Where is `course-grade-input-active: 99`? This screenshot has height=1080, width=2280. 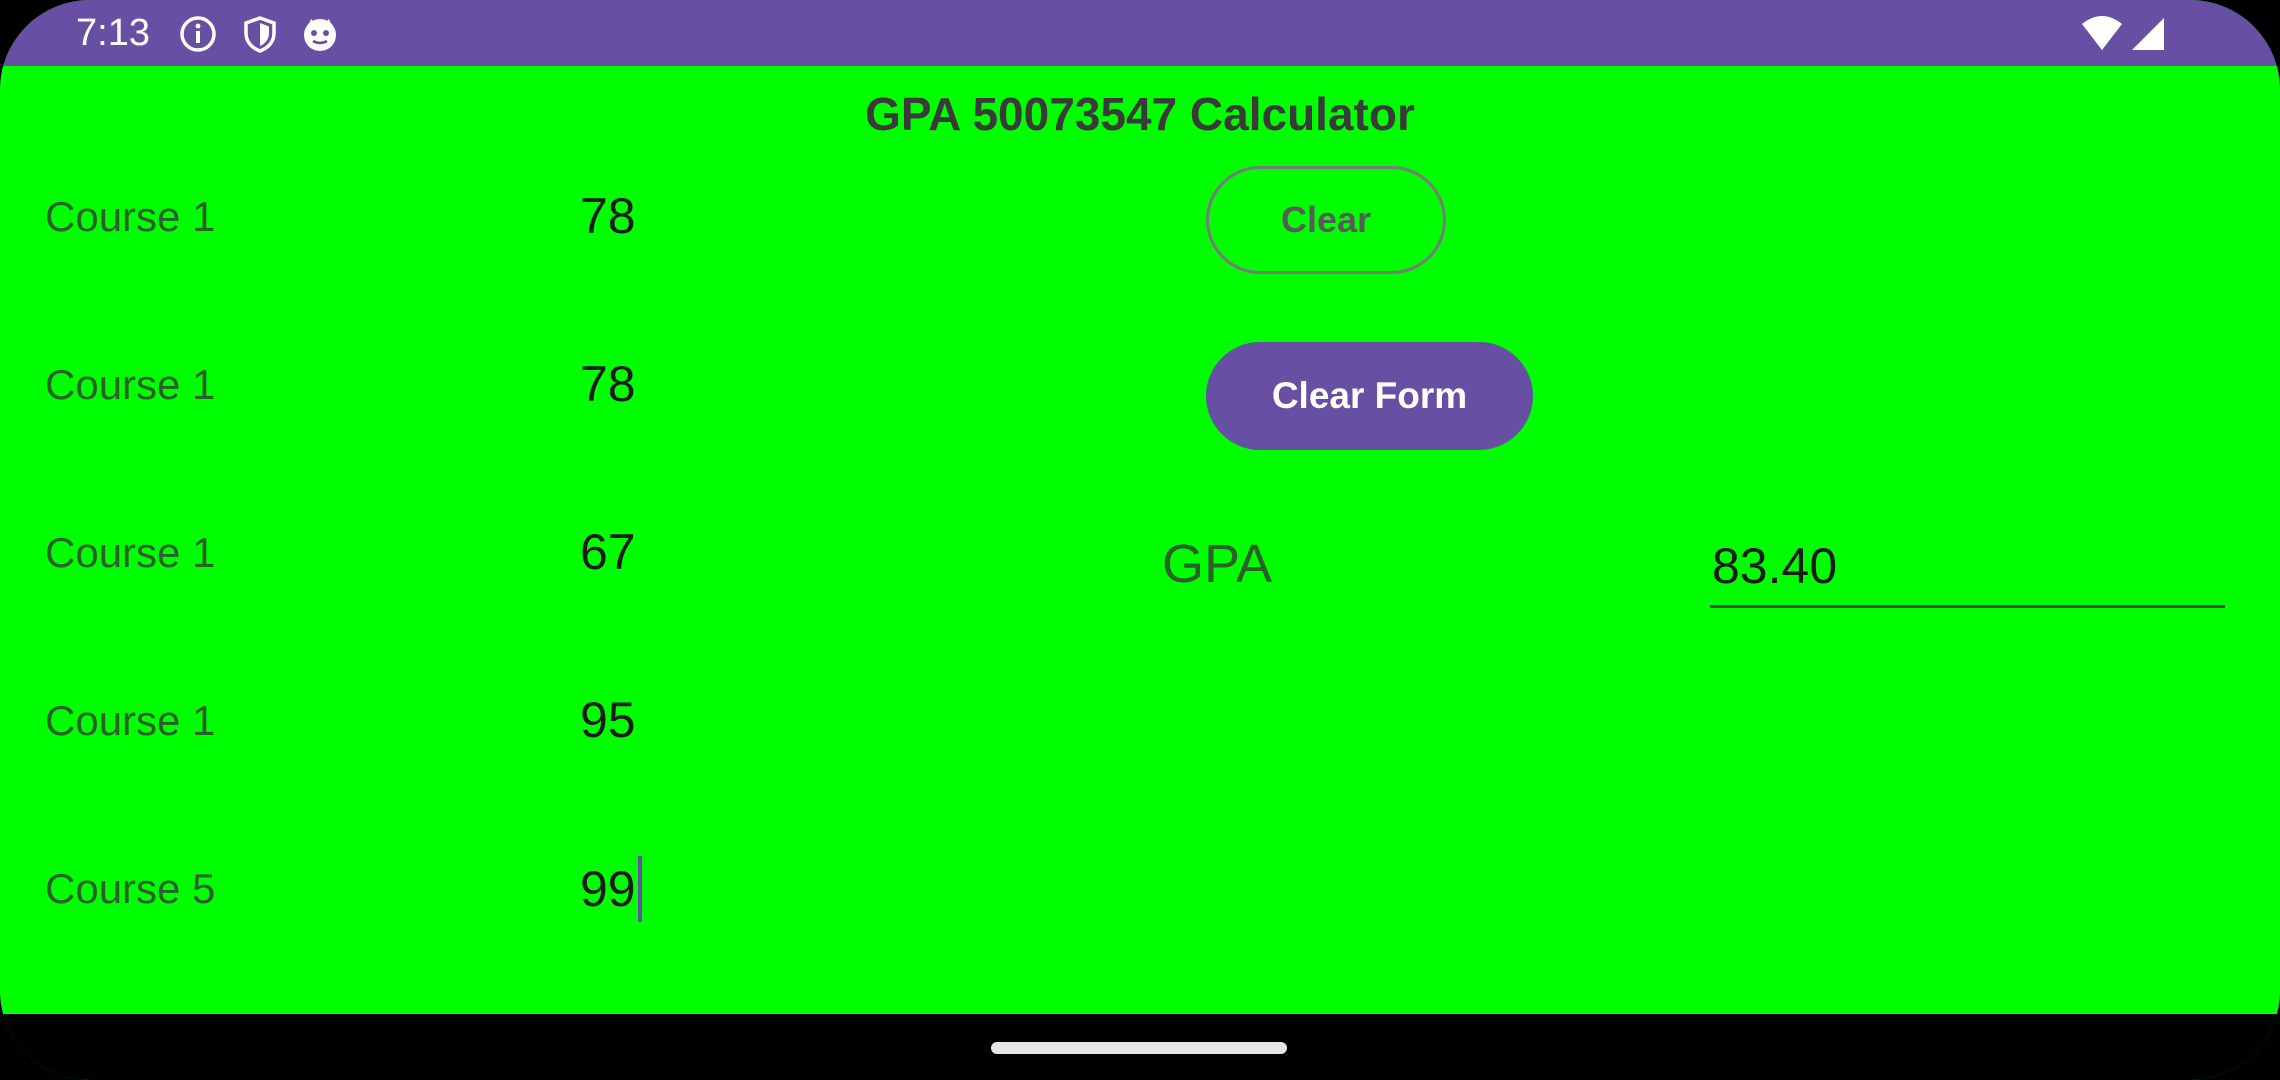
course-grade-input-active: 99 is located at coordinates (611, 891).